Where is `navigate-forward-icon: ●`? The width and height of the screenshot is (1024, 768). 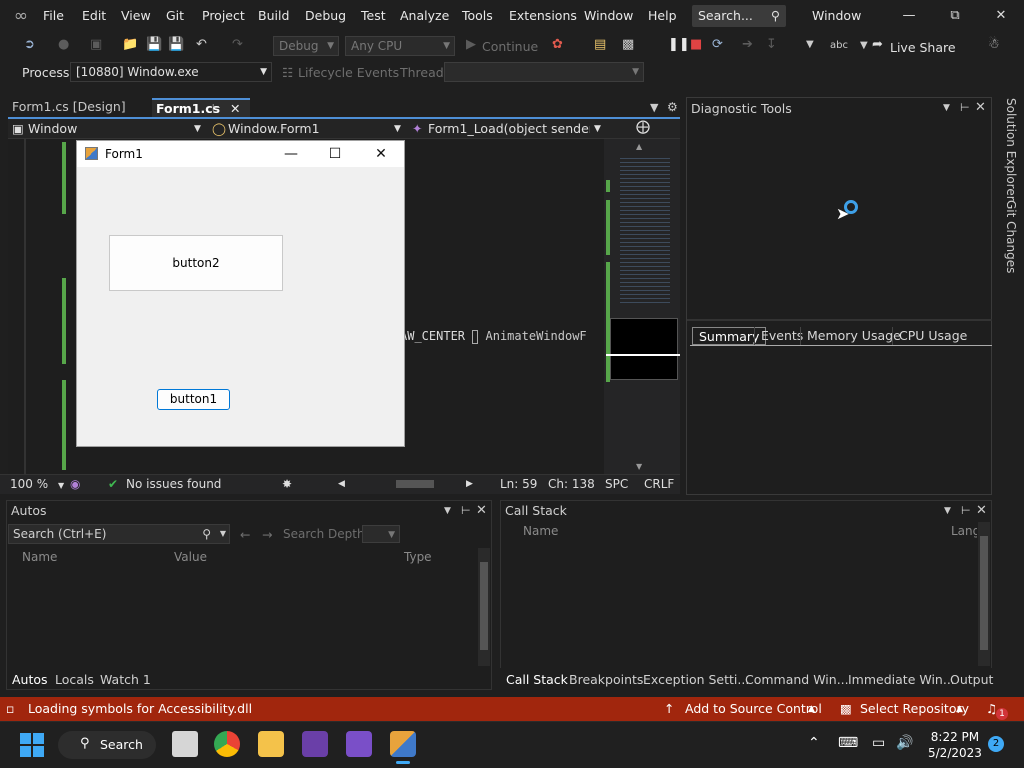 navigate-forward-icon: ● is located at coordinates (63, 44).